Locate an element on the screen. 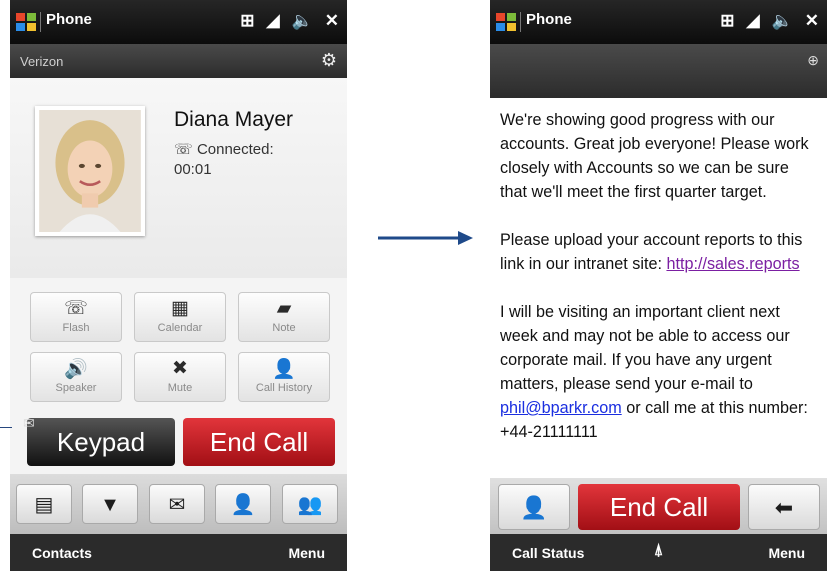 This screenshot has width=833, height=571. input-panel-icon: ⍋ is located at coordinates (659, 551).